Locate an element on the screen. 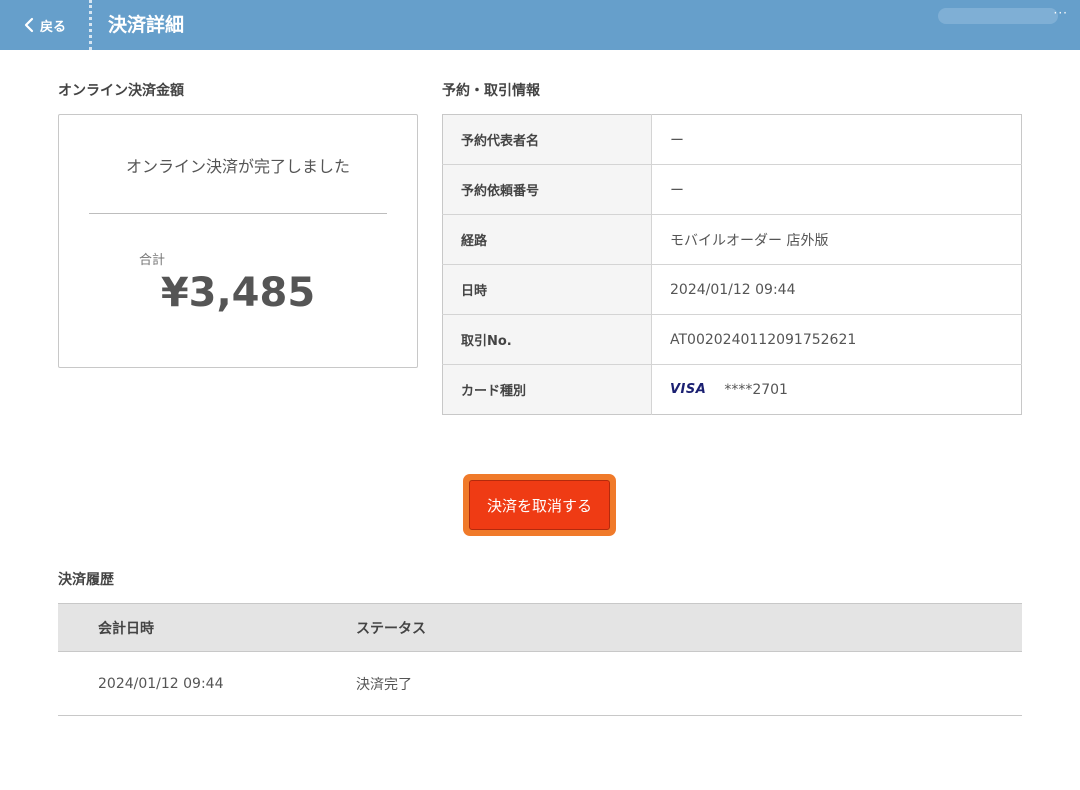 The image size is (1080, 790). info-key: 日時 is located at coordinates (547, 289).